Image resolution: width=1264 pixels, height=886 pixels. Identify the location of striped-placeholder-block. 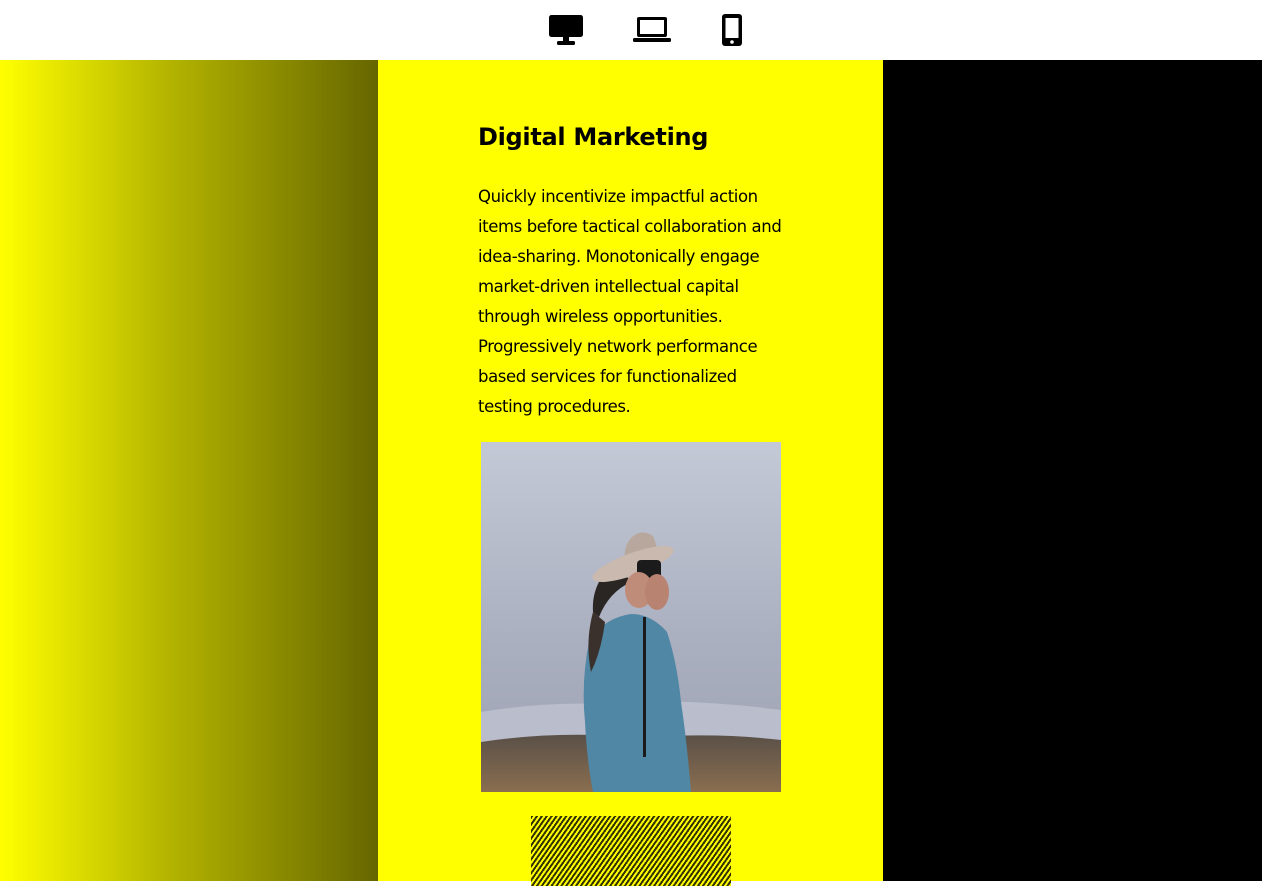
(631, 851).